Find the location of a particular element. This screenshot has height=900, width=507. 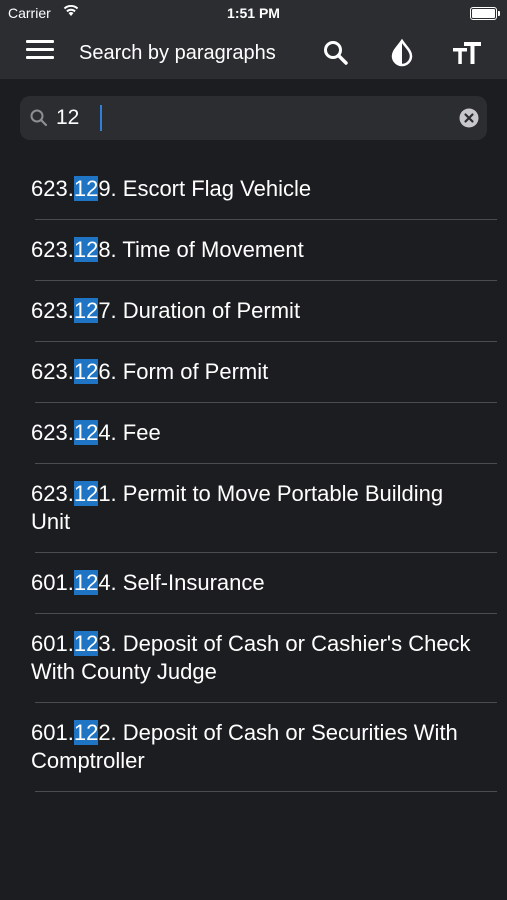

nav-bar: Search by paragraphs is located at coordinates (253, 53).